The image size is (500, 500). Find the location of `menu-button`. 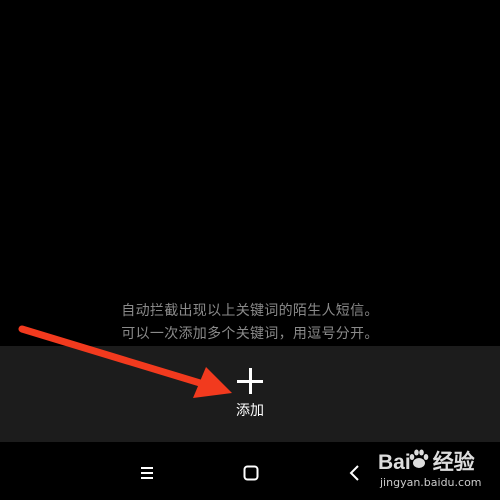

menu-button is located at coordinates (147, 473).